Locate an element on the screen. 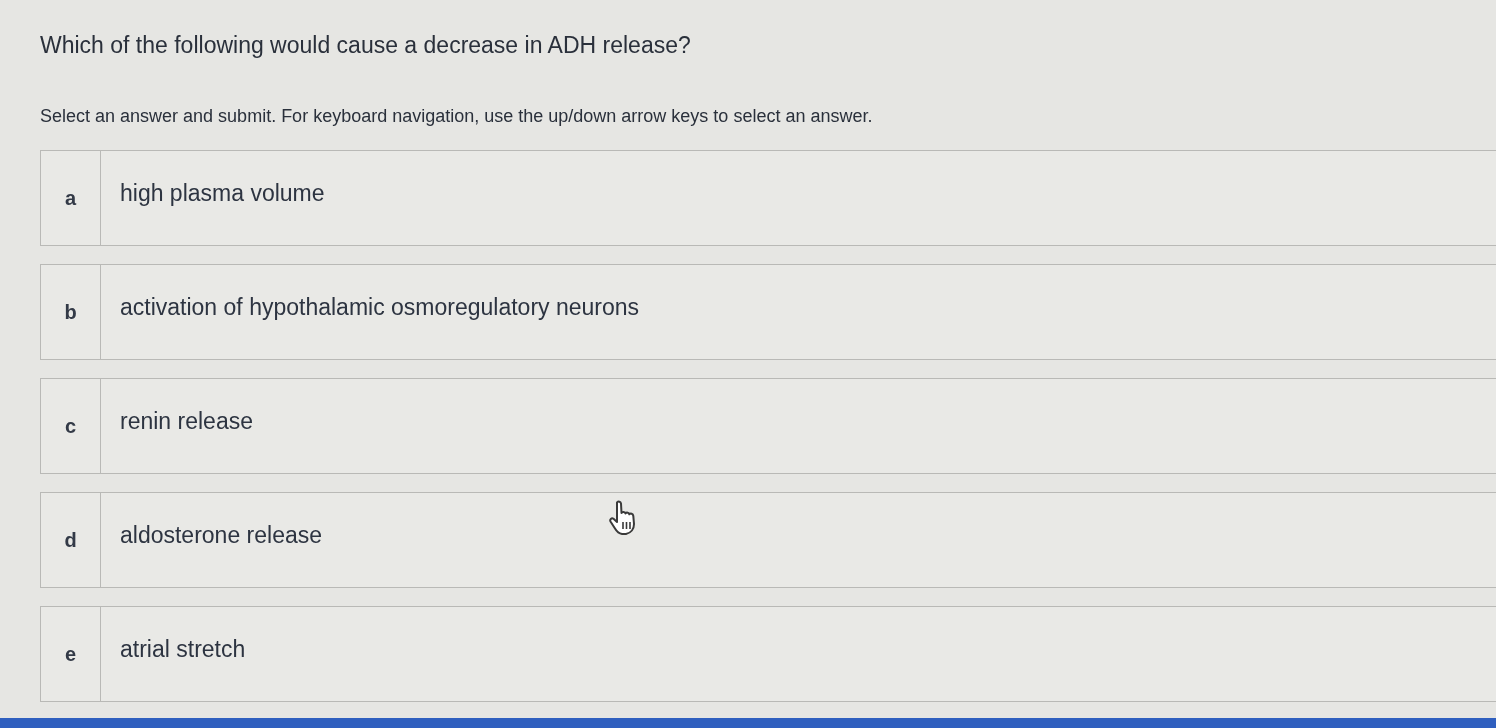 This screenshot has height=728, width=1496. answer-option: e atrial stretch is located at coordinates (768, 654).